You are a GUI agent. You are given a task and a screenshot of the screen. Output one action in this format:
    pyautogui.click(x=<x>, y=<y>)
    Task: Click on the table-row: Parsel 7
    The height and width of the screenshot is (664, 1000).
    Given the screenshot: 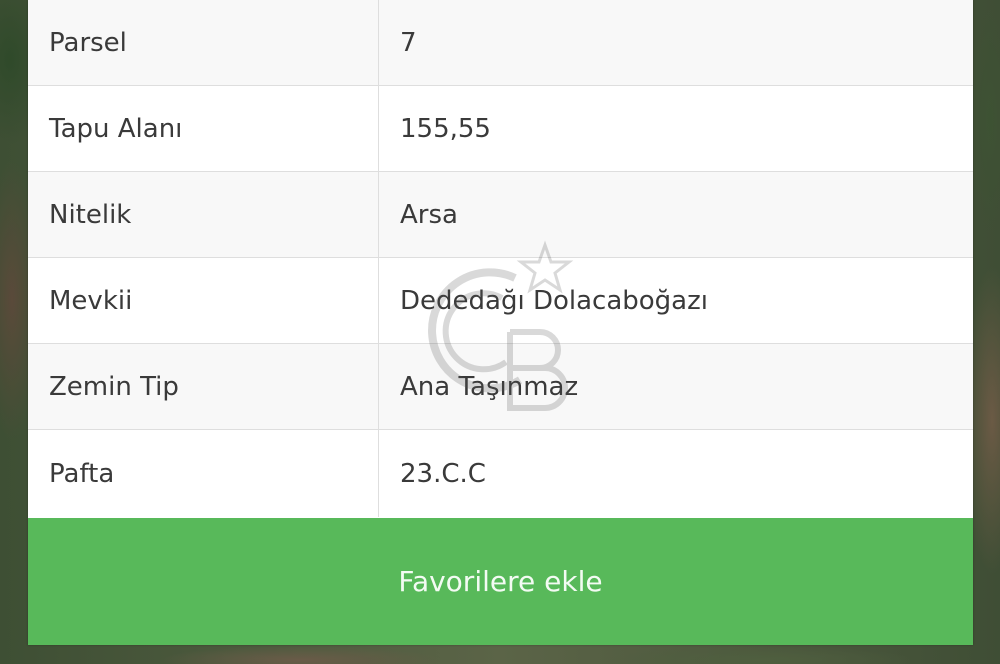 What is the action you would take?
    pyautogui.click(x=500, y=43)
    